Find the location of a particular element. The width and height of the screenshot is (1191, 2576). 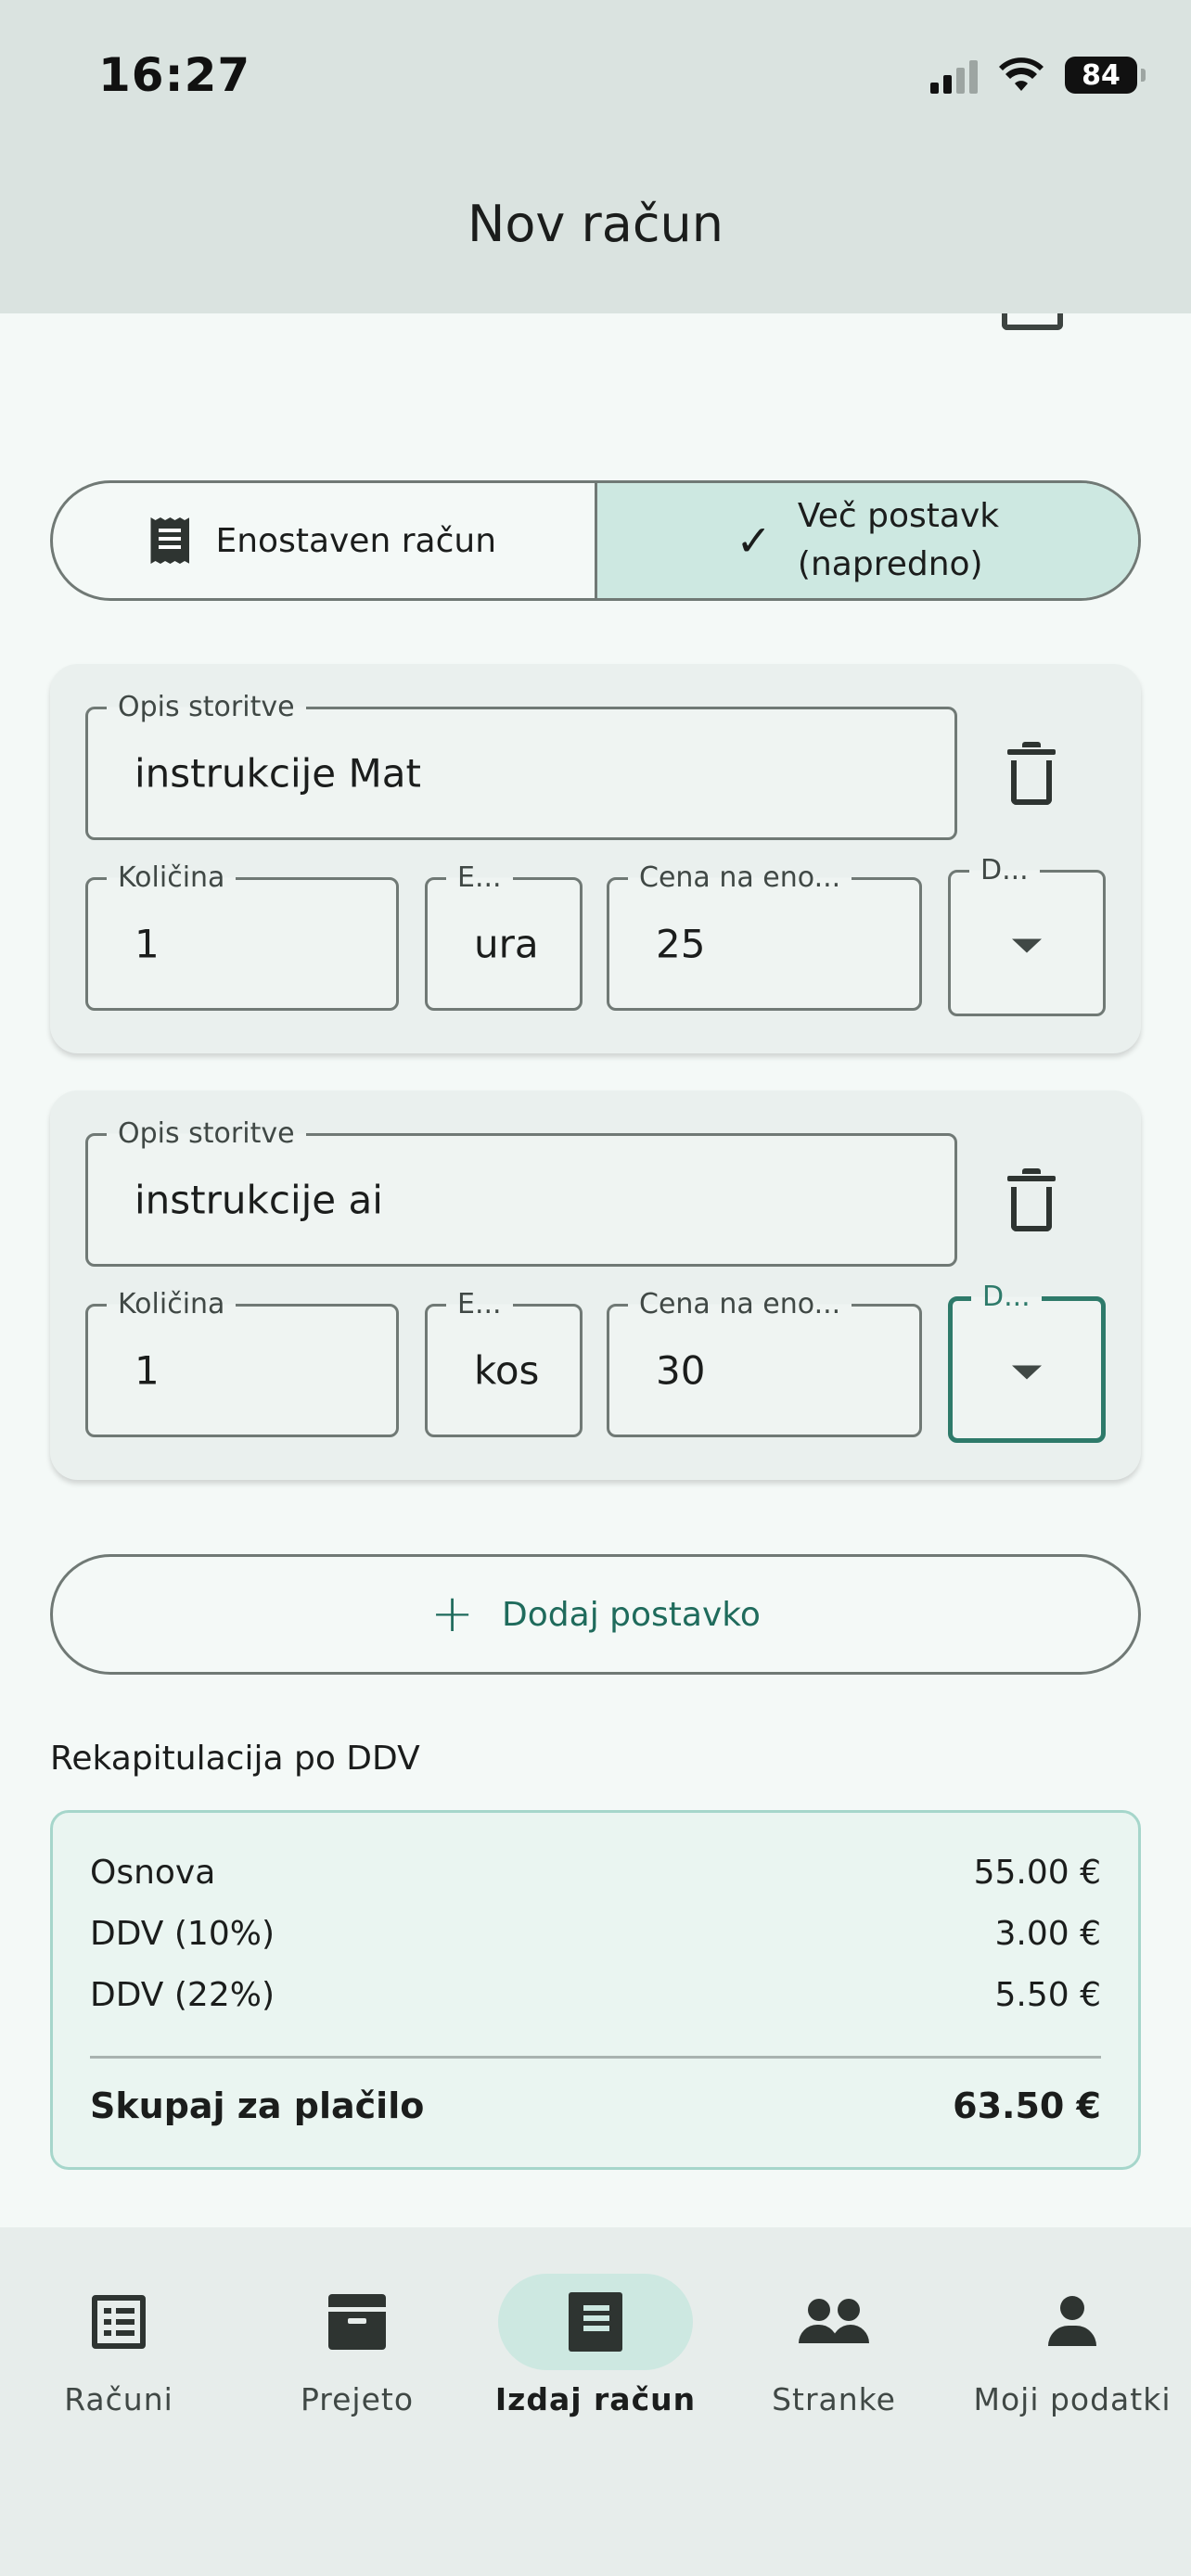

recap-value: 55.00 € is located at coordinates (1037, 1873).